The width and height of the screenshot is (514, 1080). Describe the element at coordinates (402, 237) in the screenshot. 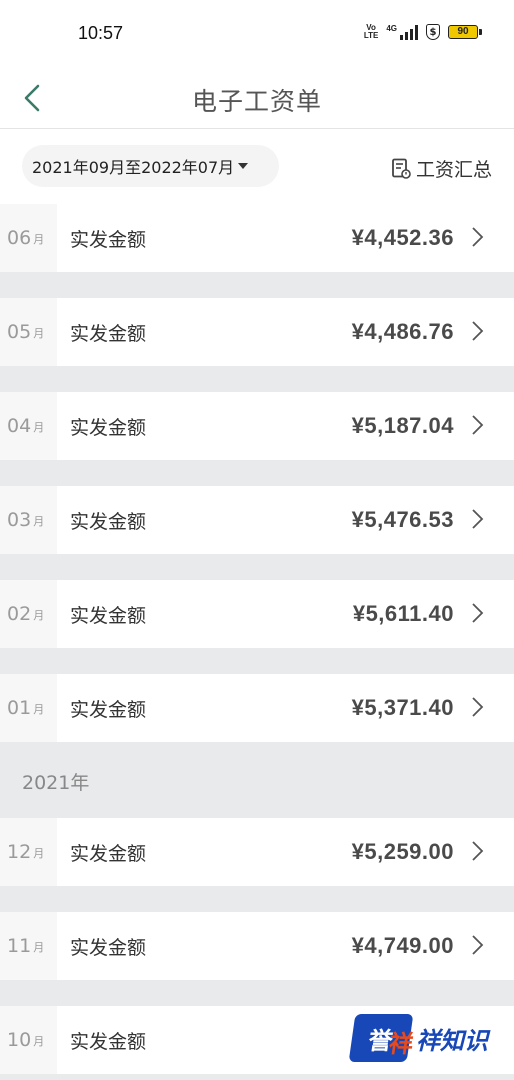

I see `net-pay-amount: ¥4,452.36` at that location.